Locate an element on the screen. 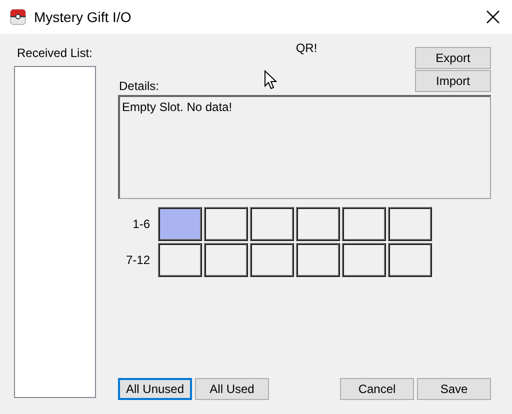  filter-button: All Unused is located at coordinates (155, 389).